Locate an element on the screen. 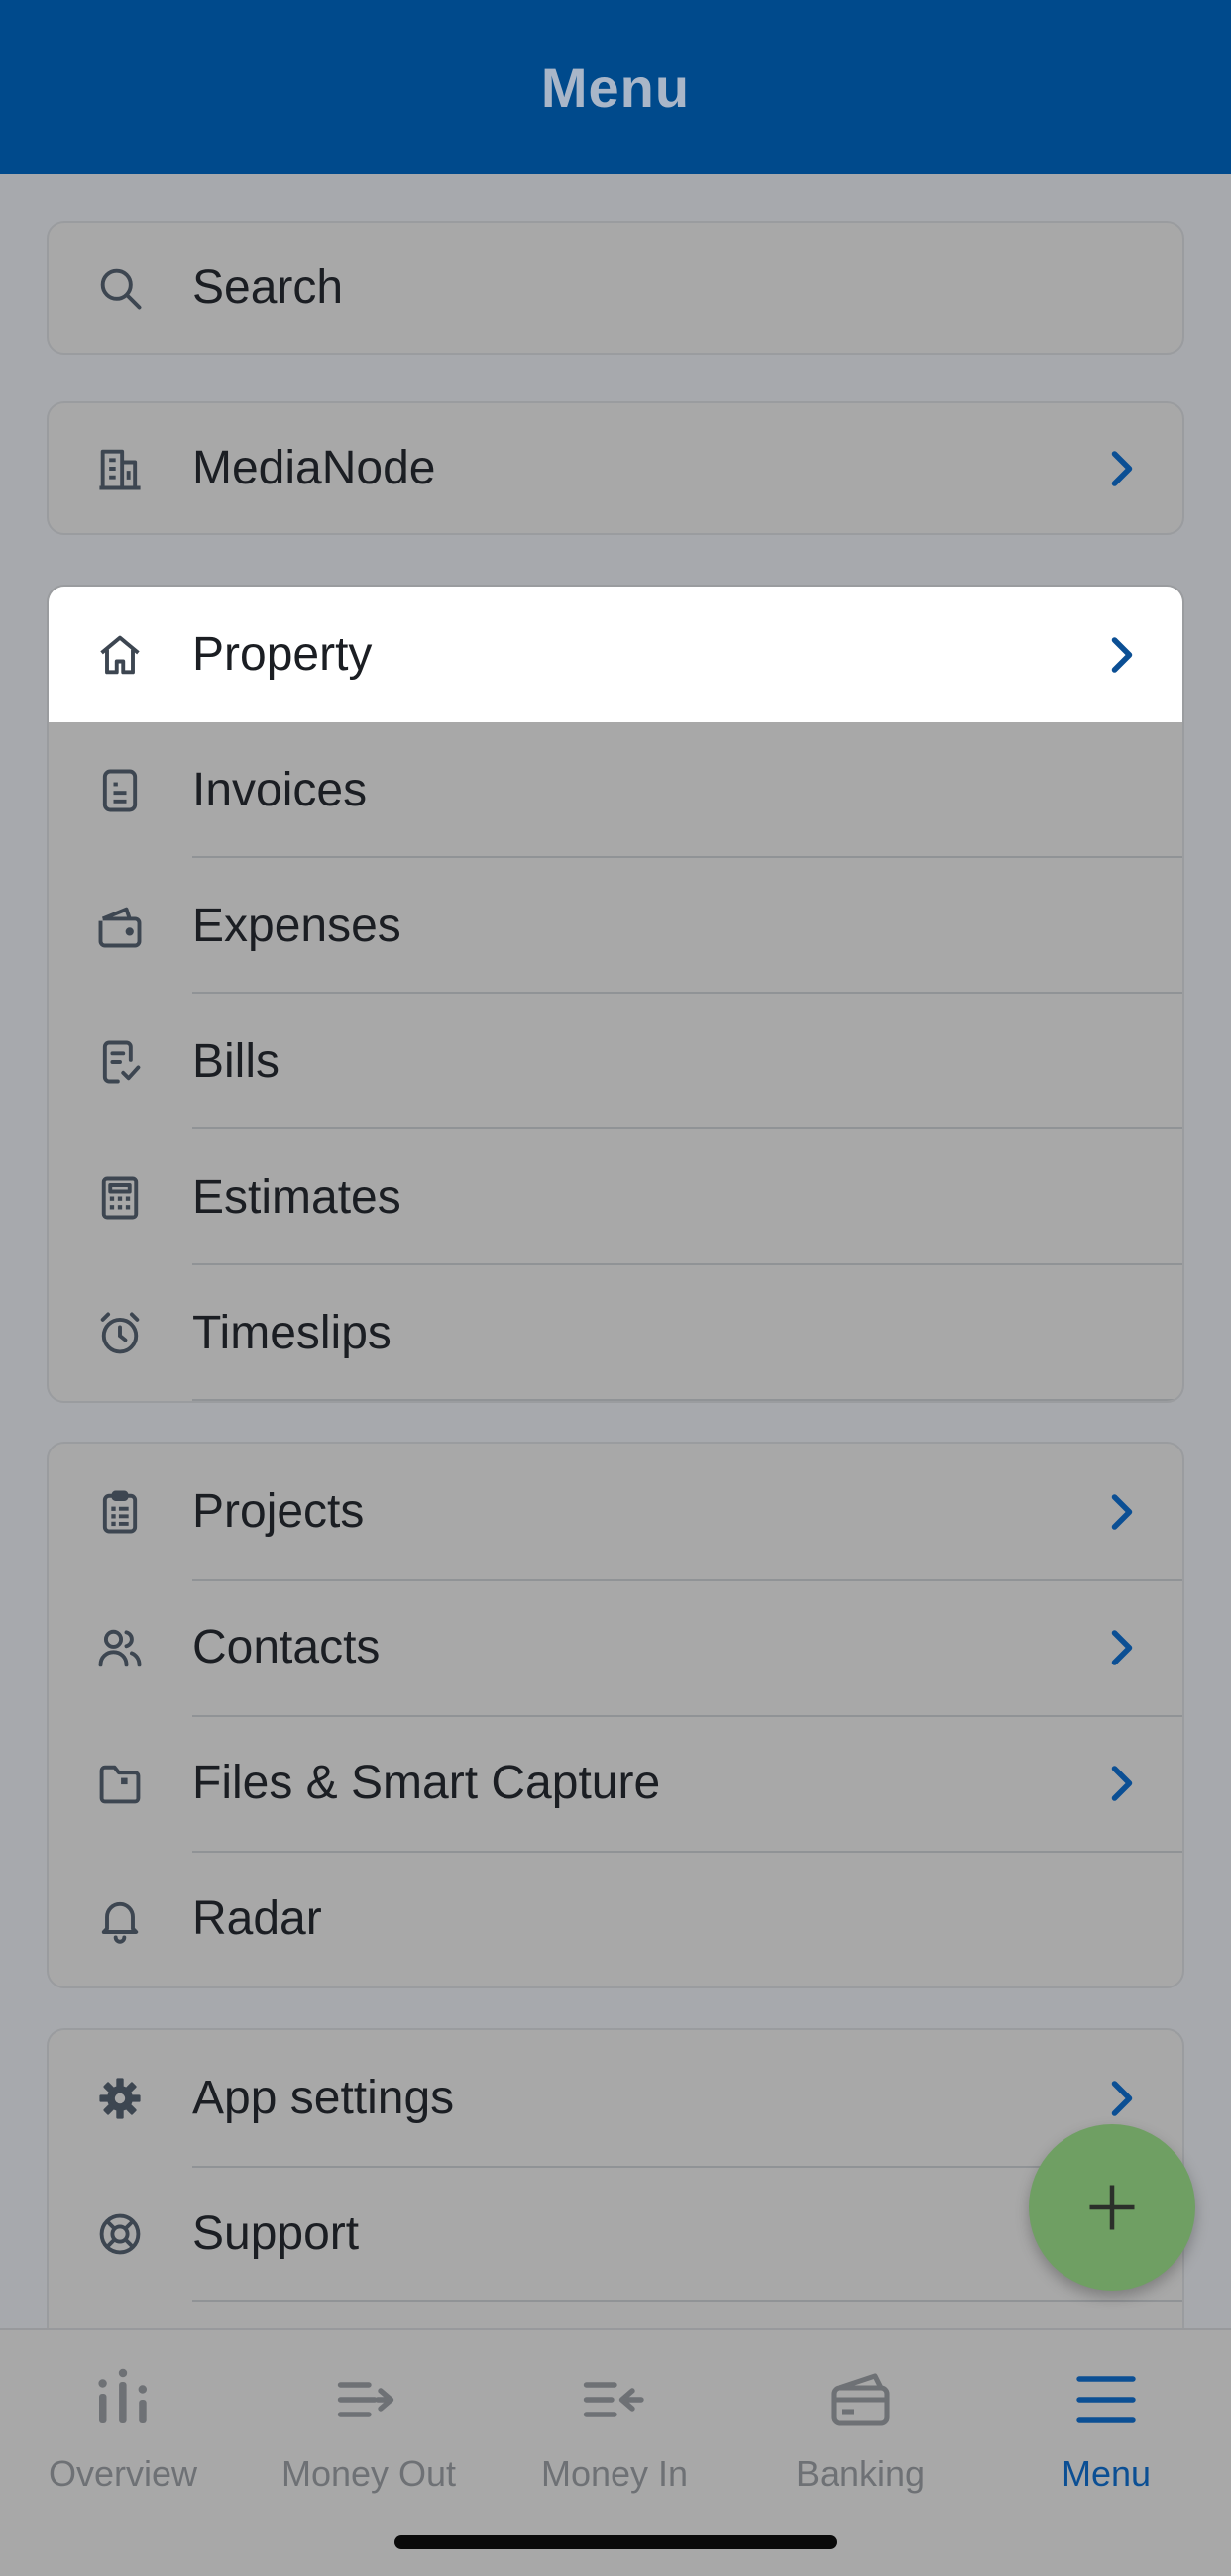 This screenshot has width=1231, height=2576. menu-item-projects: Projects is located at coordinates (615, 1512).